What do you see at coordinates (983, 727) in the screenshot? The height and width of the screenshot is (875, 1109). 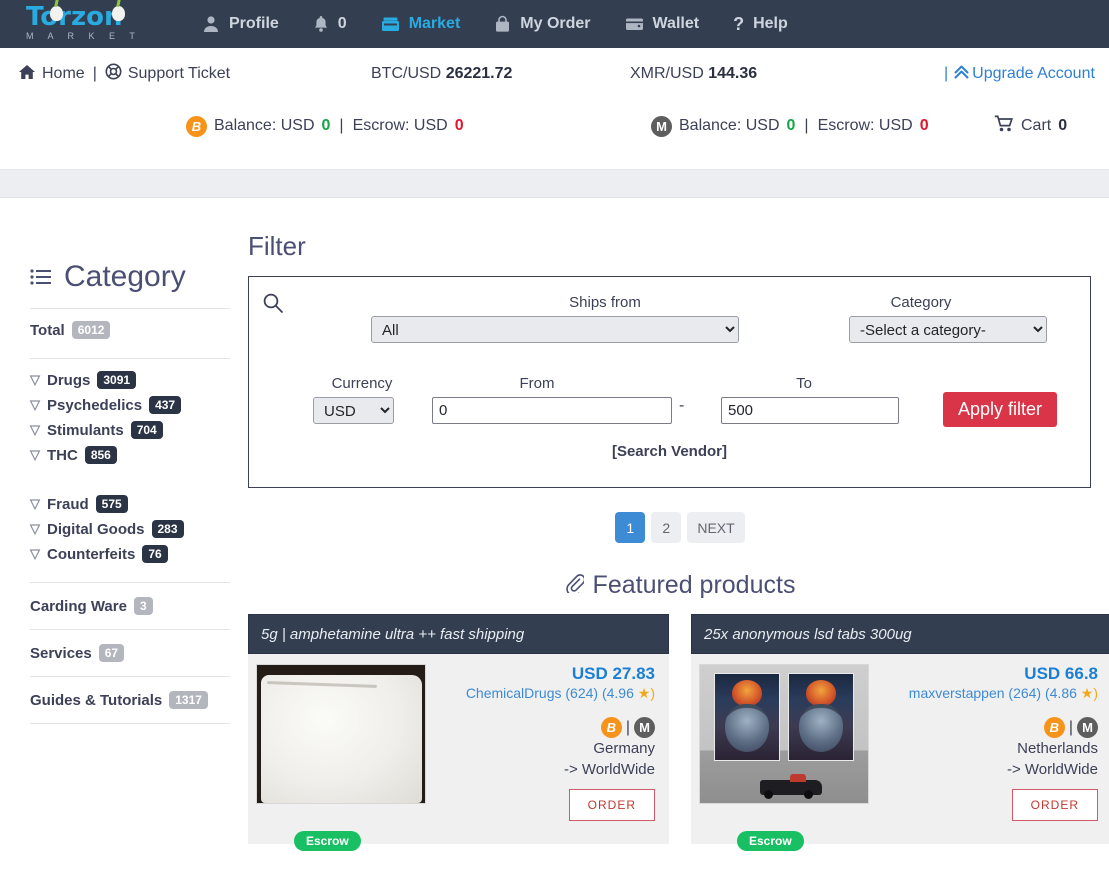 I see `product-payment-icons: B | M` at bounding box center [983, 727].